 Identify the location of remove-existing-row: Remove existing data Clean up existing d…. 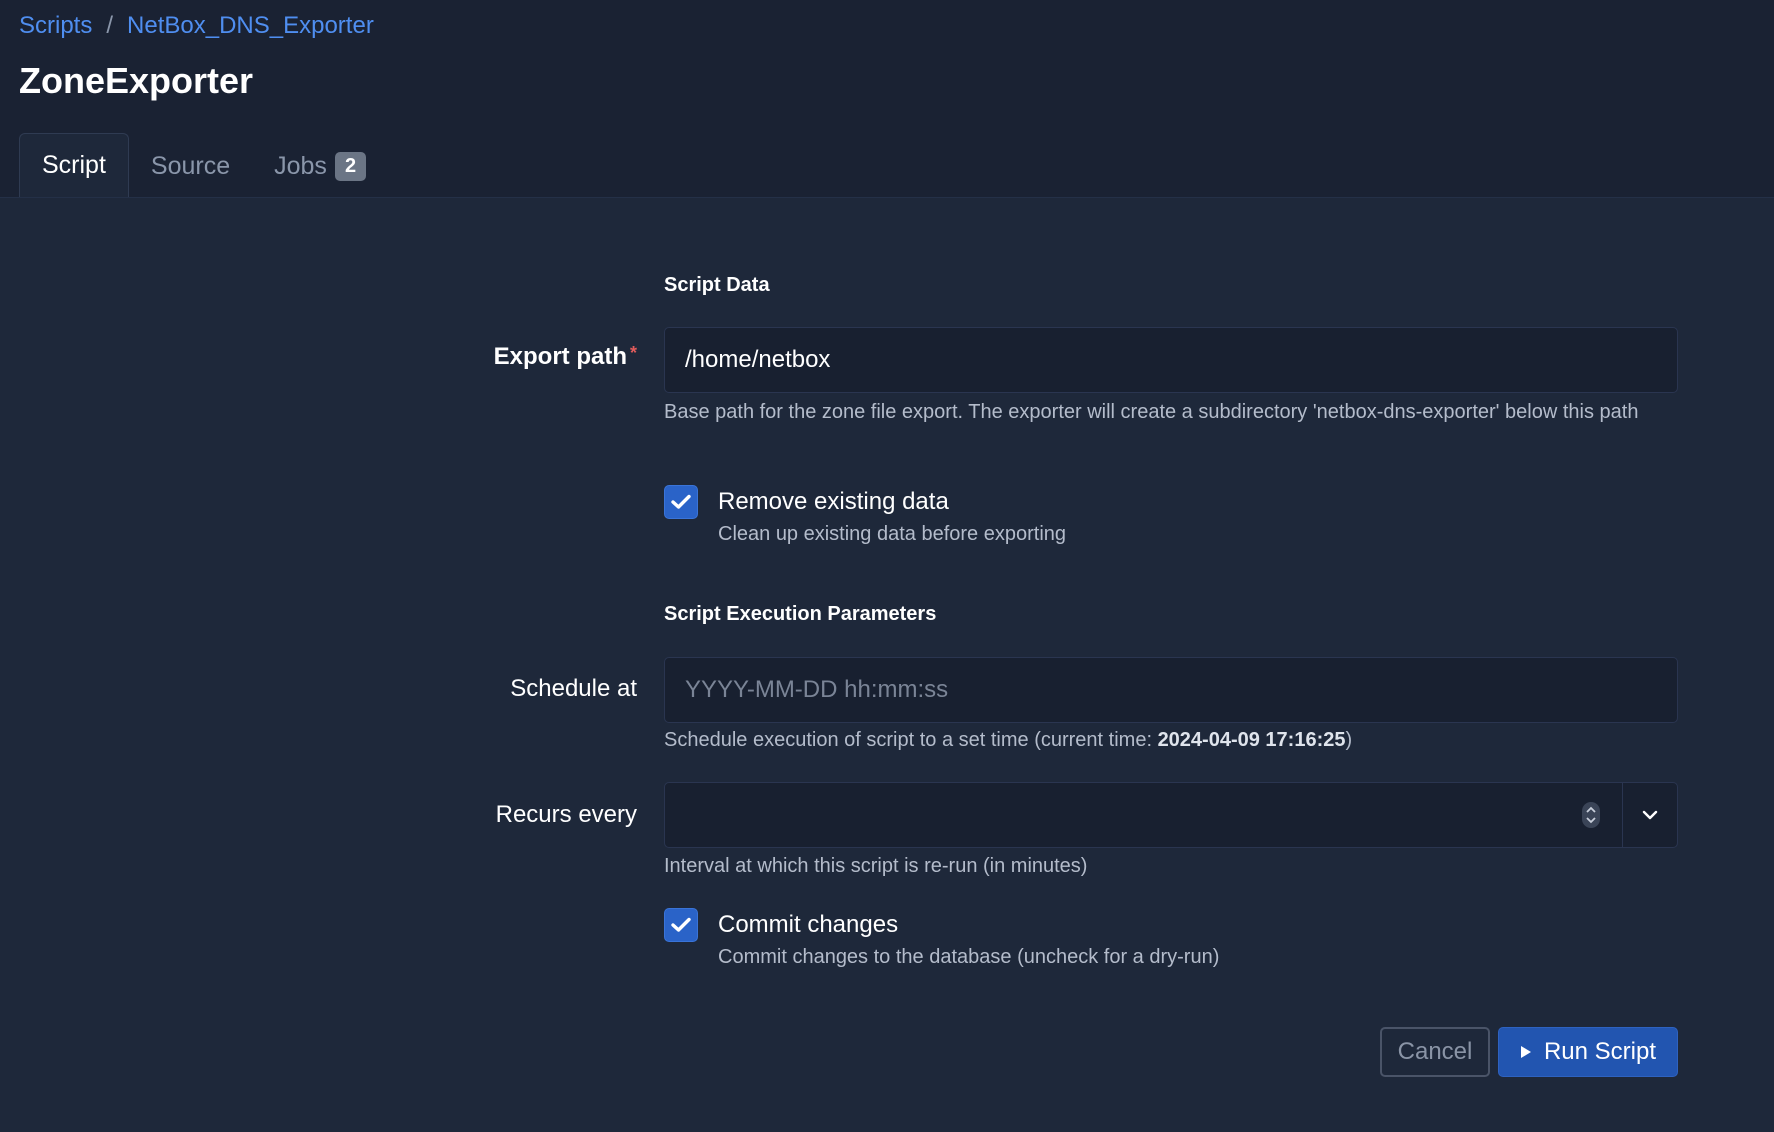
(865, 517).